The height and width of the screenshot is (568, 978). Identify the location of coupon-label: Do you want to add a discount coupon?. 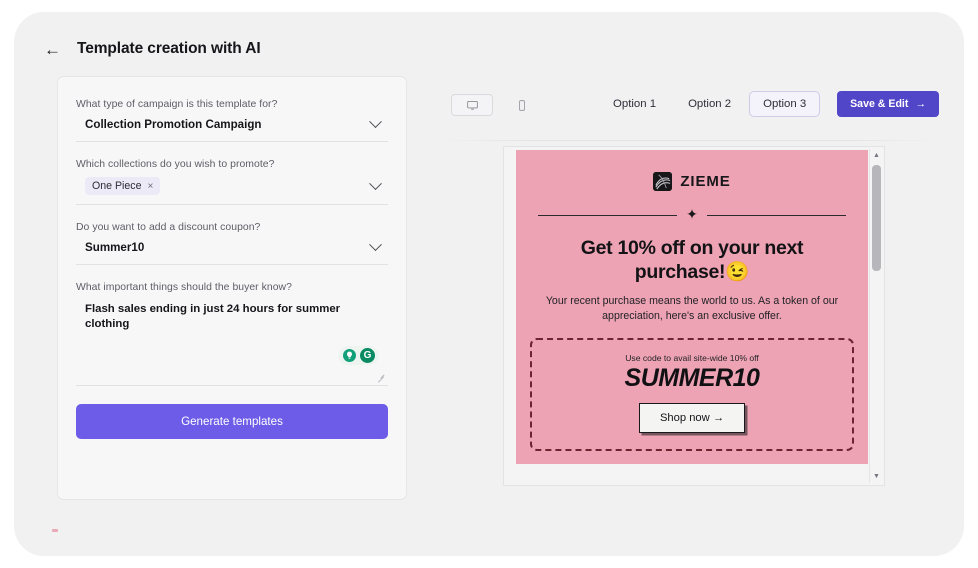
(168, 227).